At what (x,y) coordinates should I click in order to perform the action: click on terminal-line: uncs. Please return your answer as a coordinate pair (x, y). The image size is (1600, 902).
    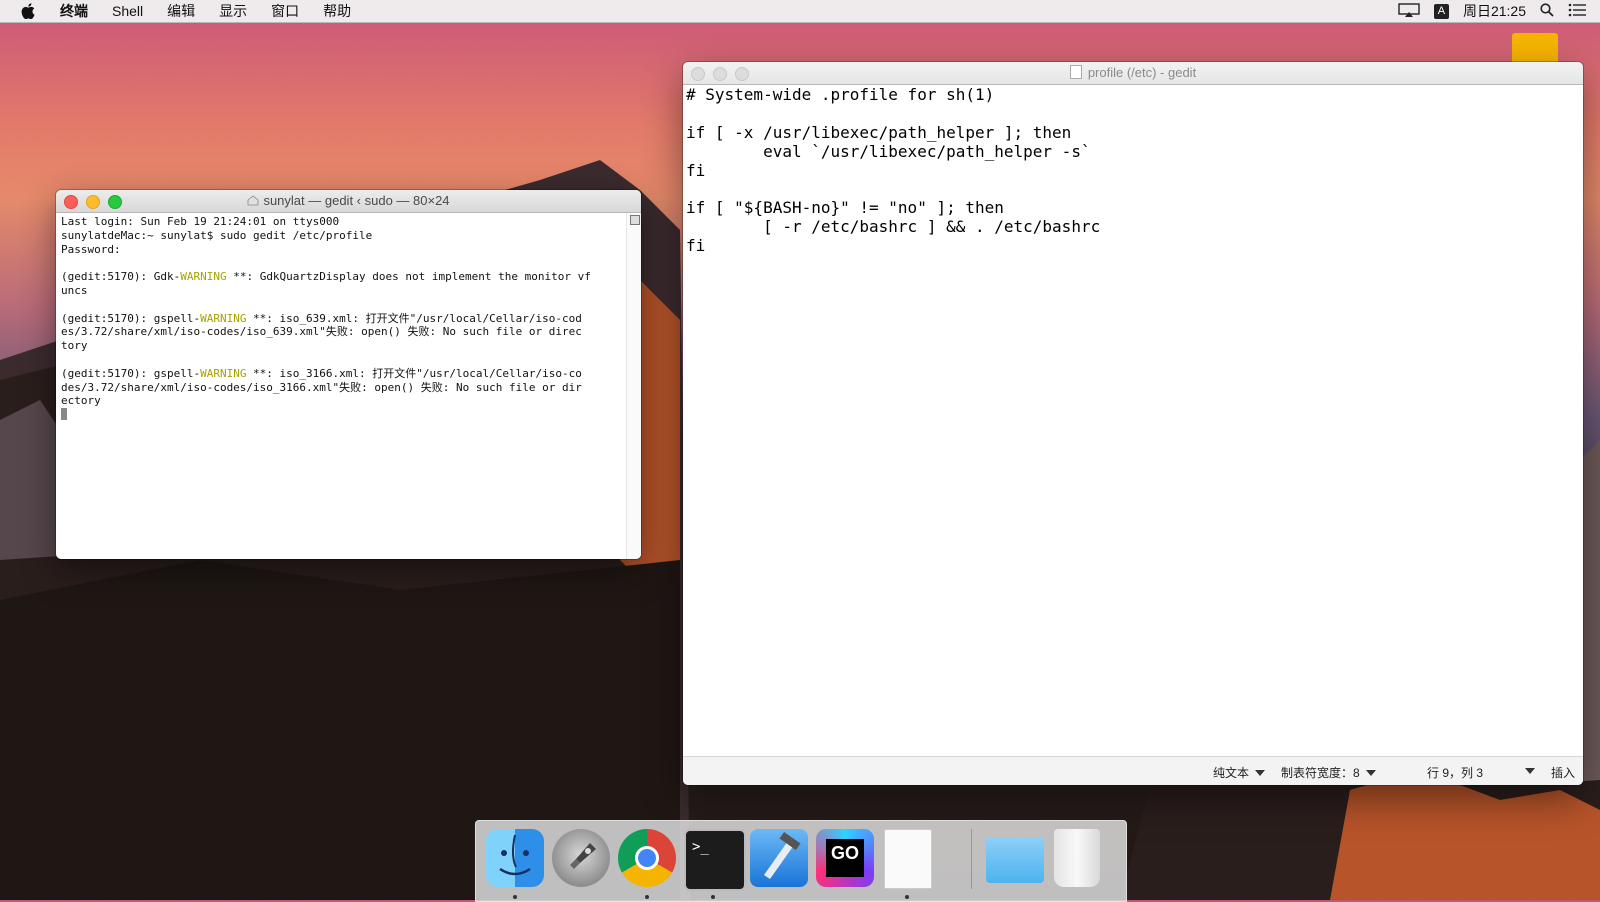
    Looking at the image, I should click on (74, 290).